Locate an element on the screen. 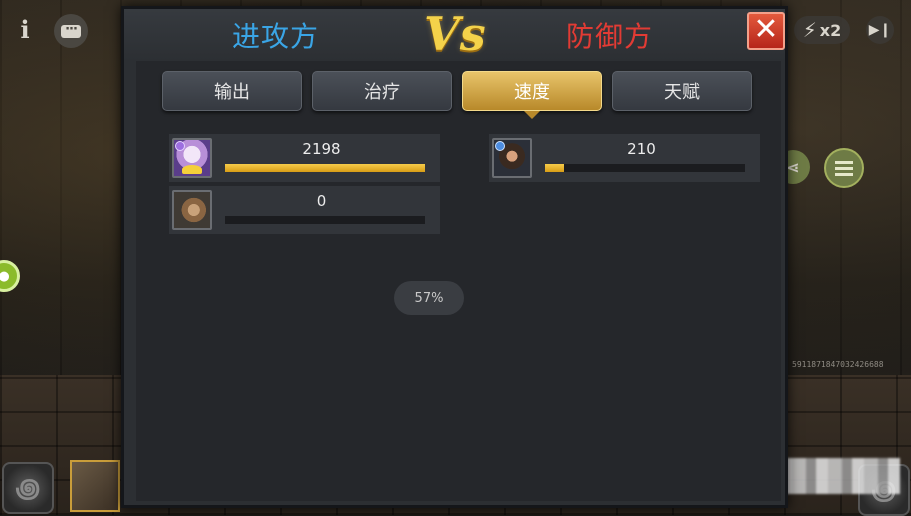 This screenshot has height=516, width=911. loading-percent: 57% is located at coordinates (429, 298).